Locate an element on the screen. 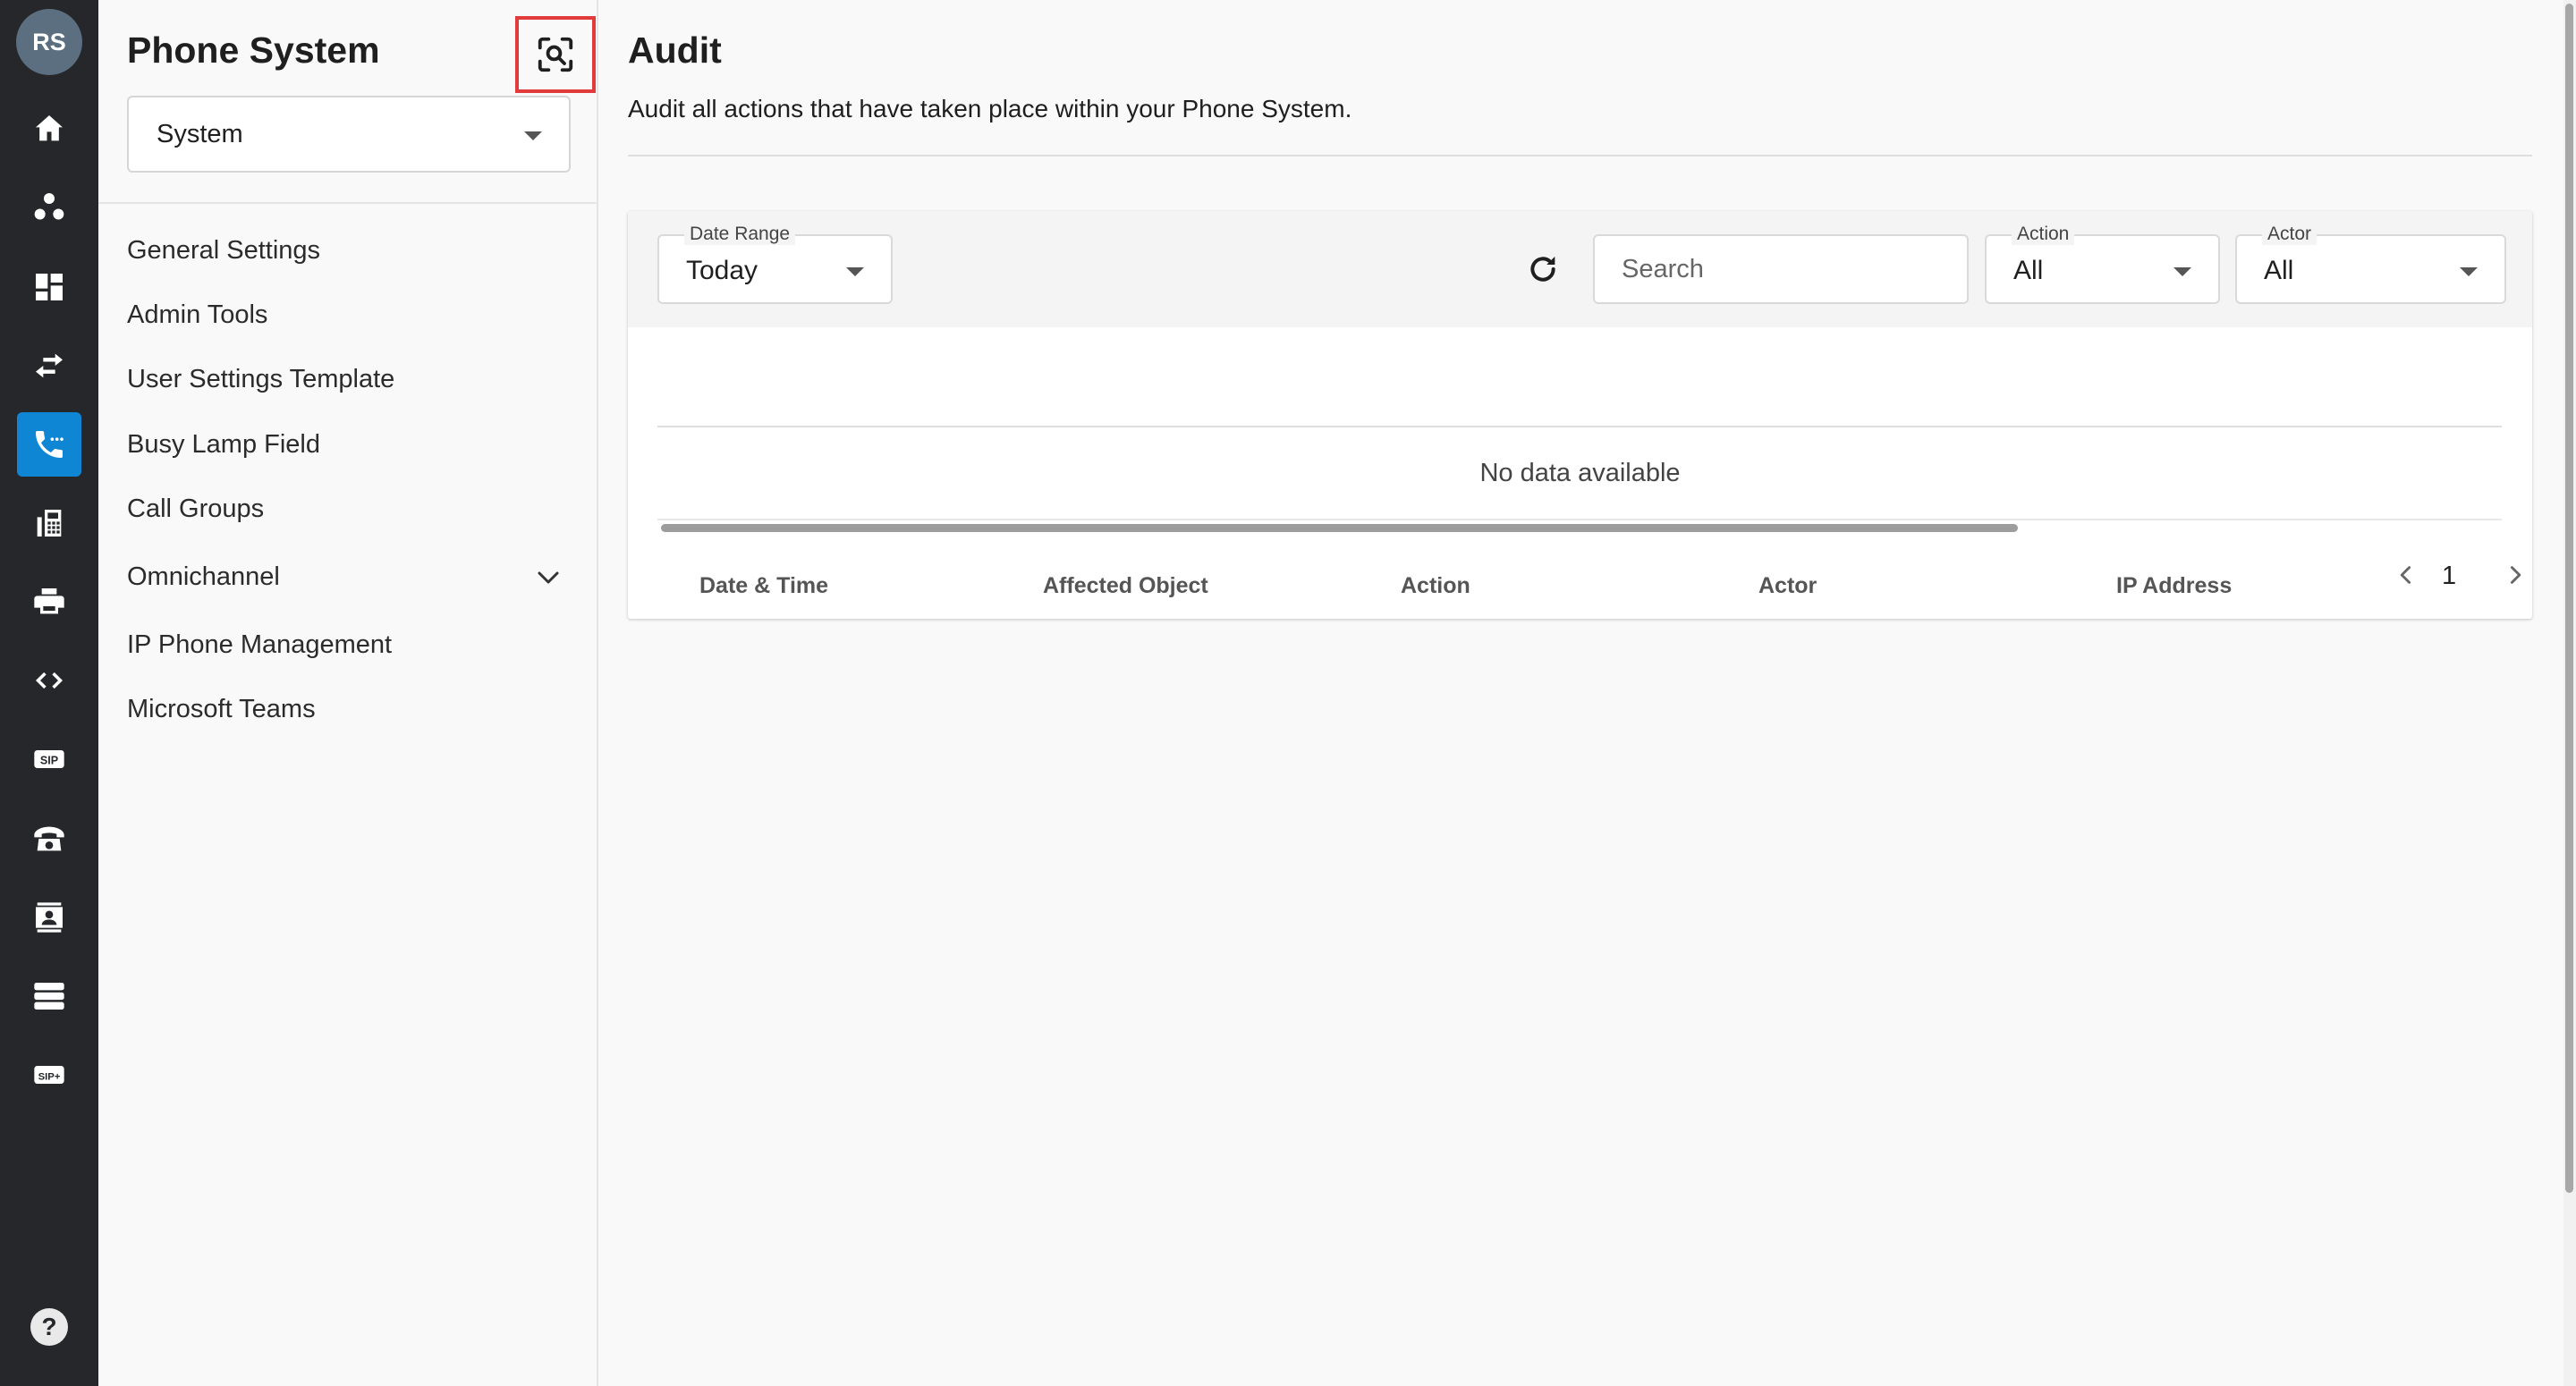 The width and height of the screenshot is (2576, 1386). actor-filter-select: Actor All is located at coordinates (2370, 264).